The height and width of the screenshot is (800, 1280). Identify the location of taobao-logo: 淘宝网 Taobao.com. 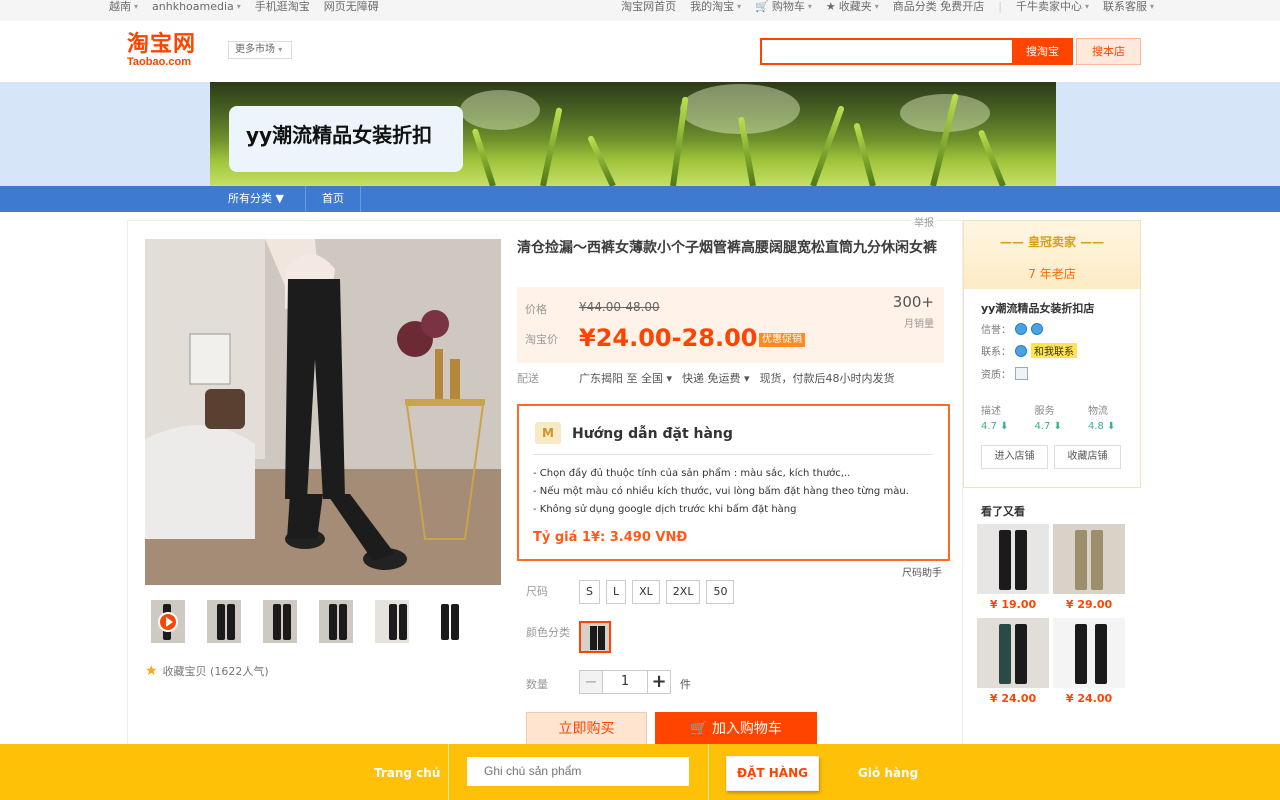
(169, 51).